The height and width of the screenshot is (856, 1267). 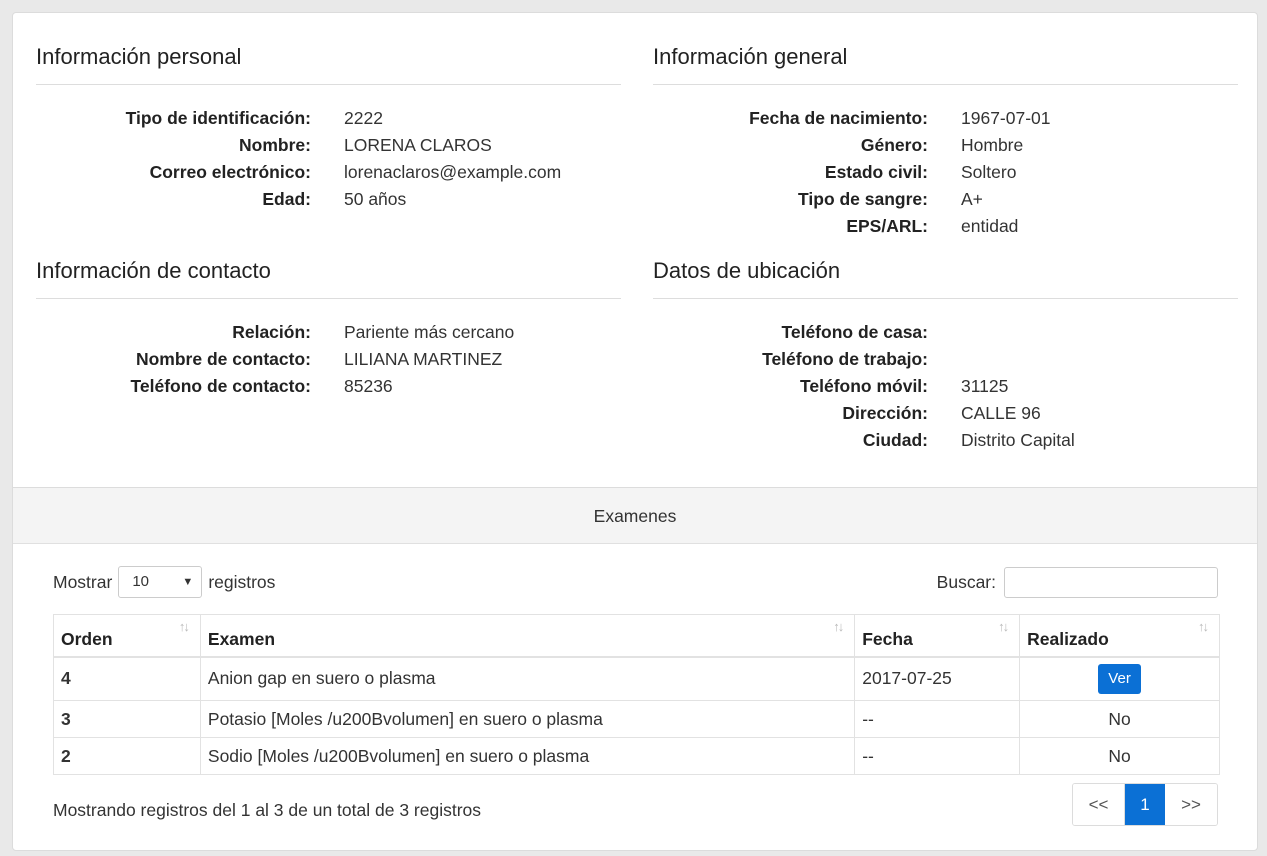 I want to click on field-row: Tipo de sangre: A+, so click(x=945, y=199).